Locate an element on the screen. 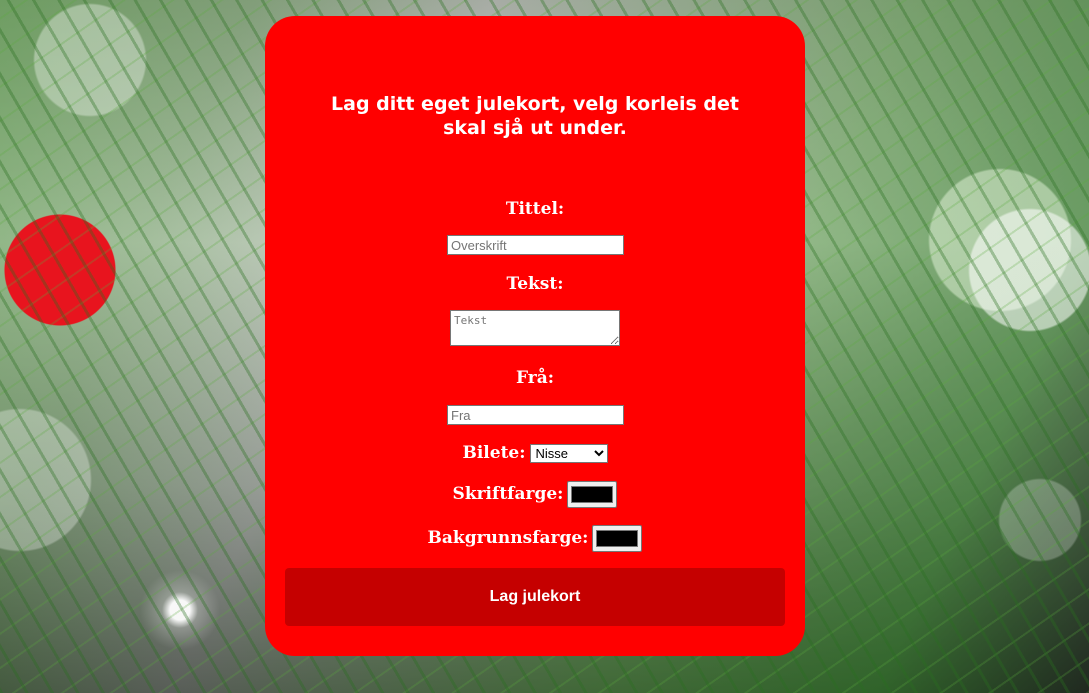 The height and width of the screenshot is (693, 1089). image-row: Bilete: Nisse is located at coordinates (535, 453).